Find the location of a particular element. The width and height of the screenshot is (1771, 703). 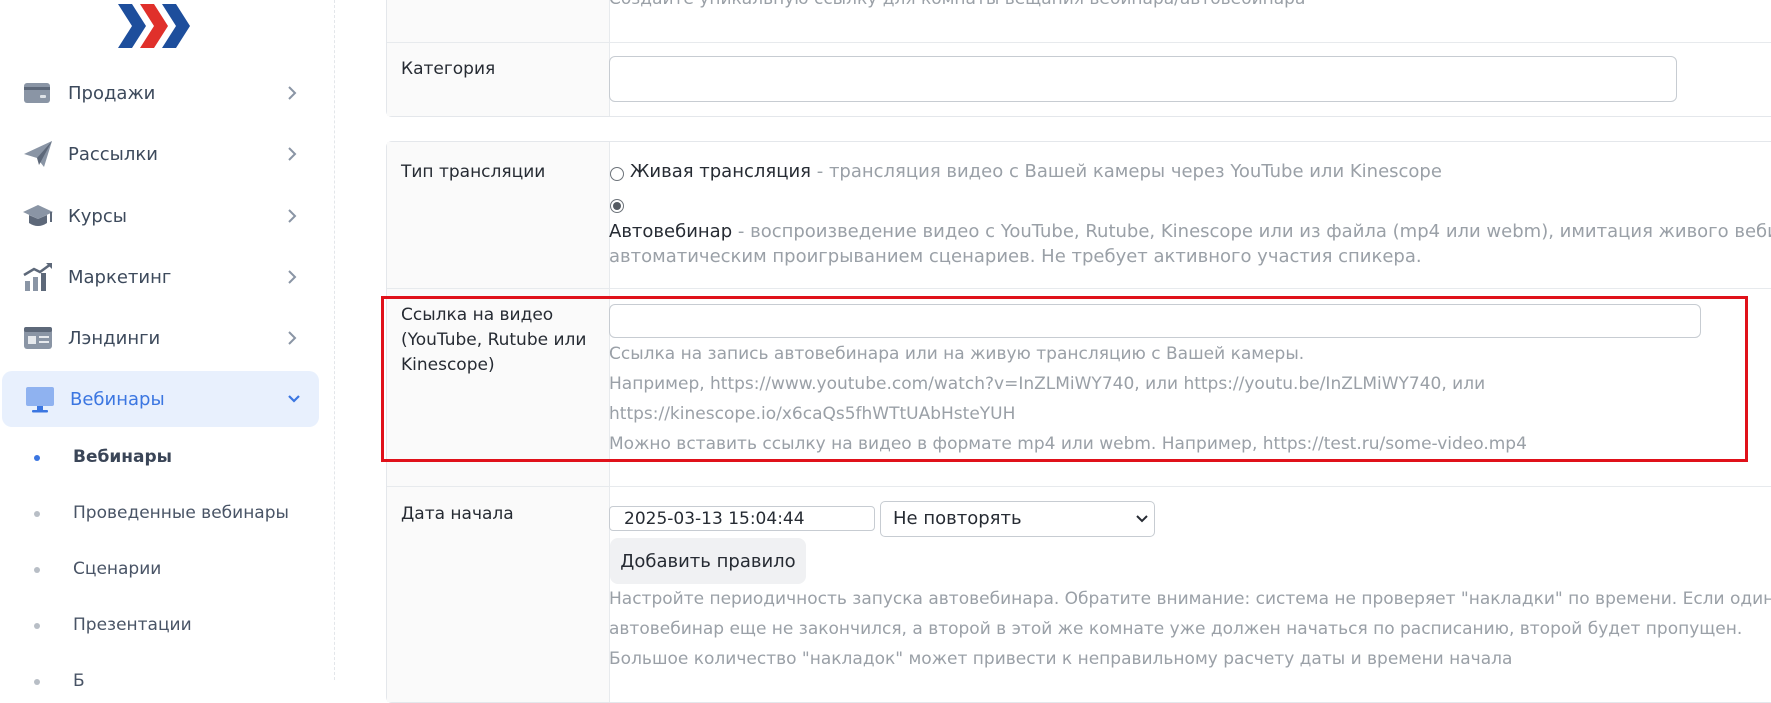

sidebar-item-label: Лэндинги is located at coordinates (114, 338).